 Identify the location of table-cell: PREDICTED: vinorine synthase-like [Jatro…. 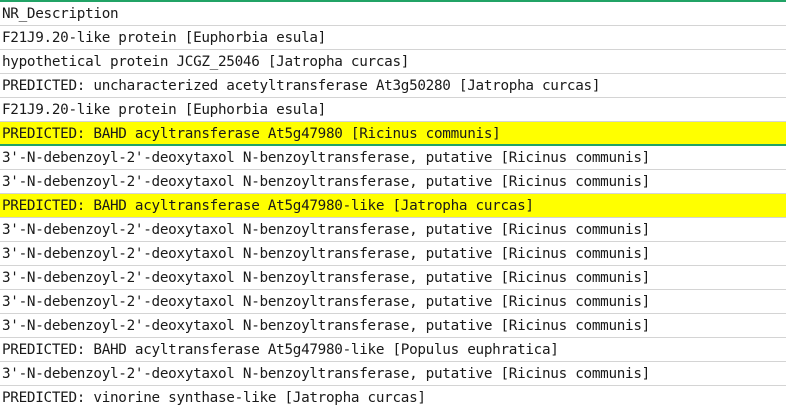
(393, 395).